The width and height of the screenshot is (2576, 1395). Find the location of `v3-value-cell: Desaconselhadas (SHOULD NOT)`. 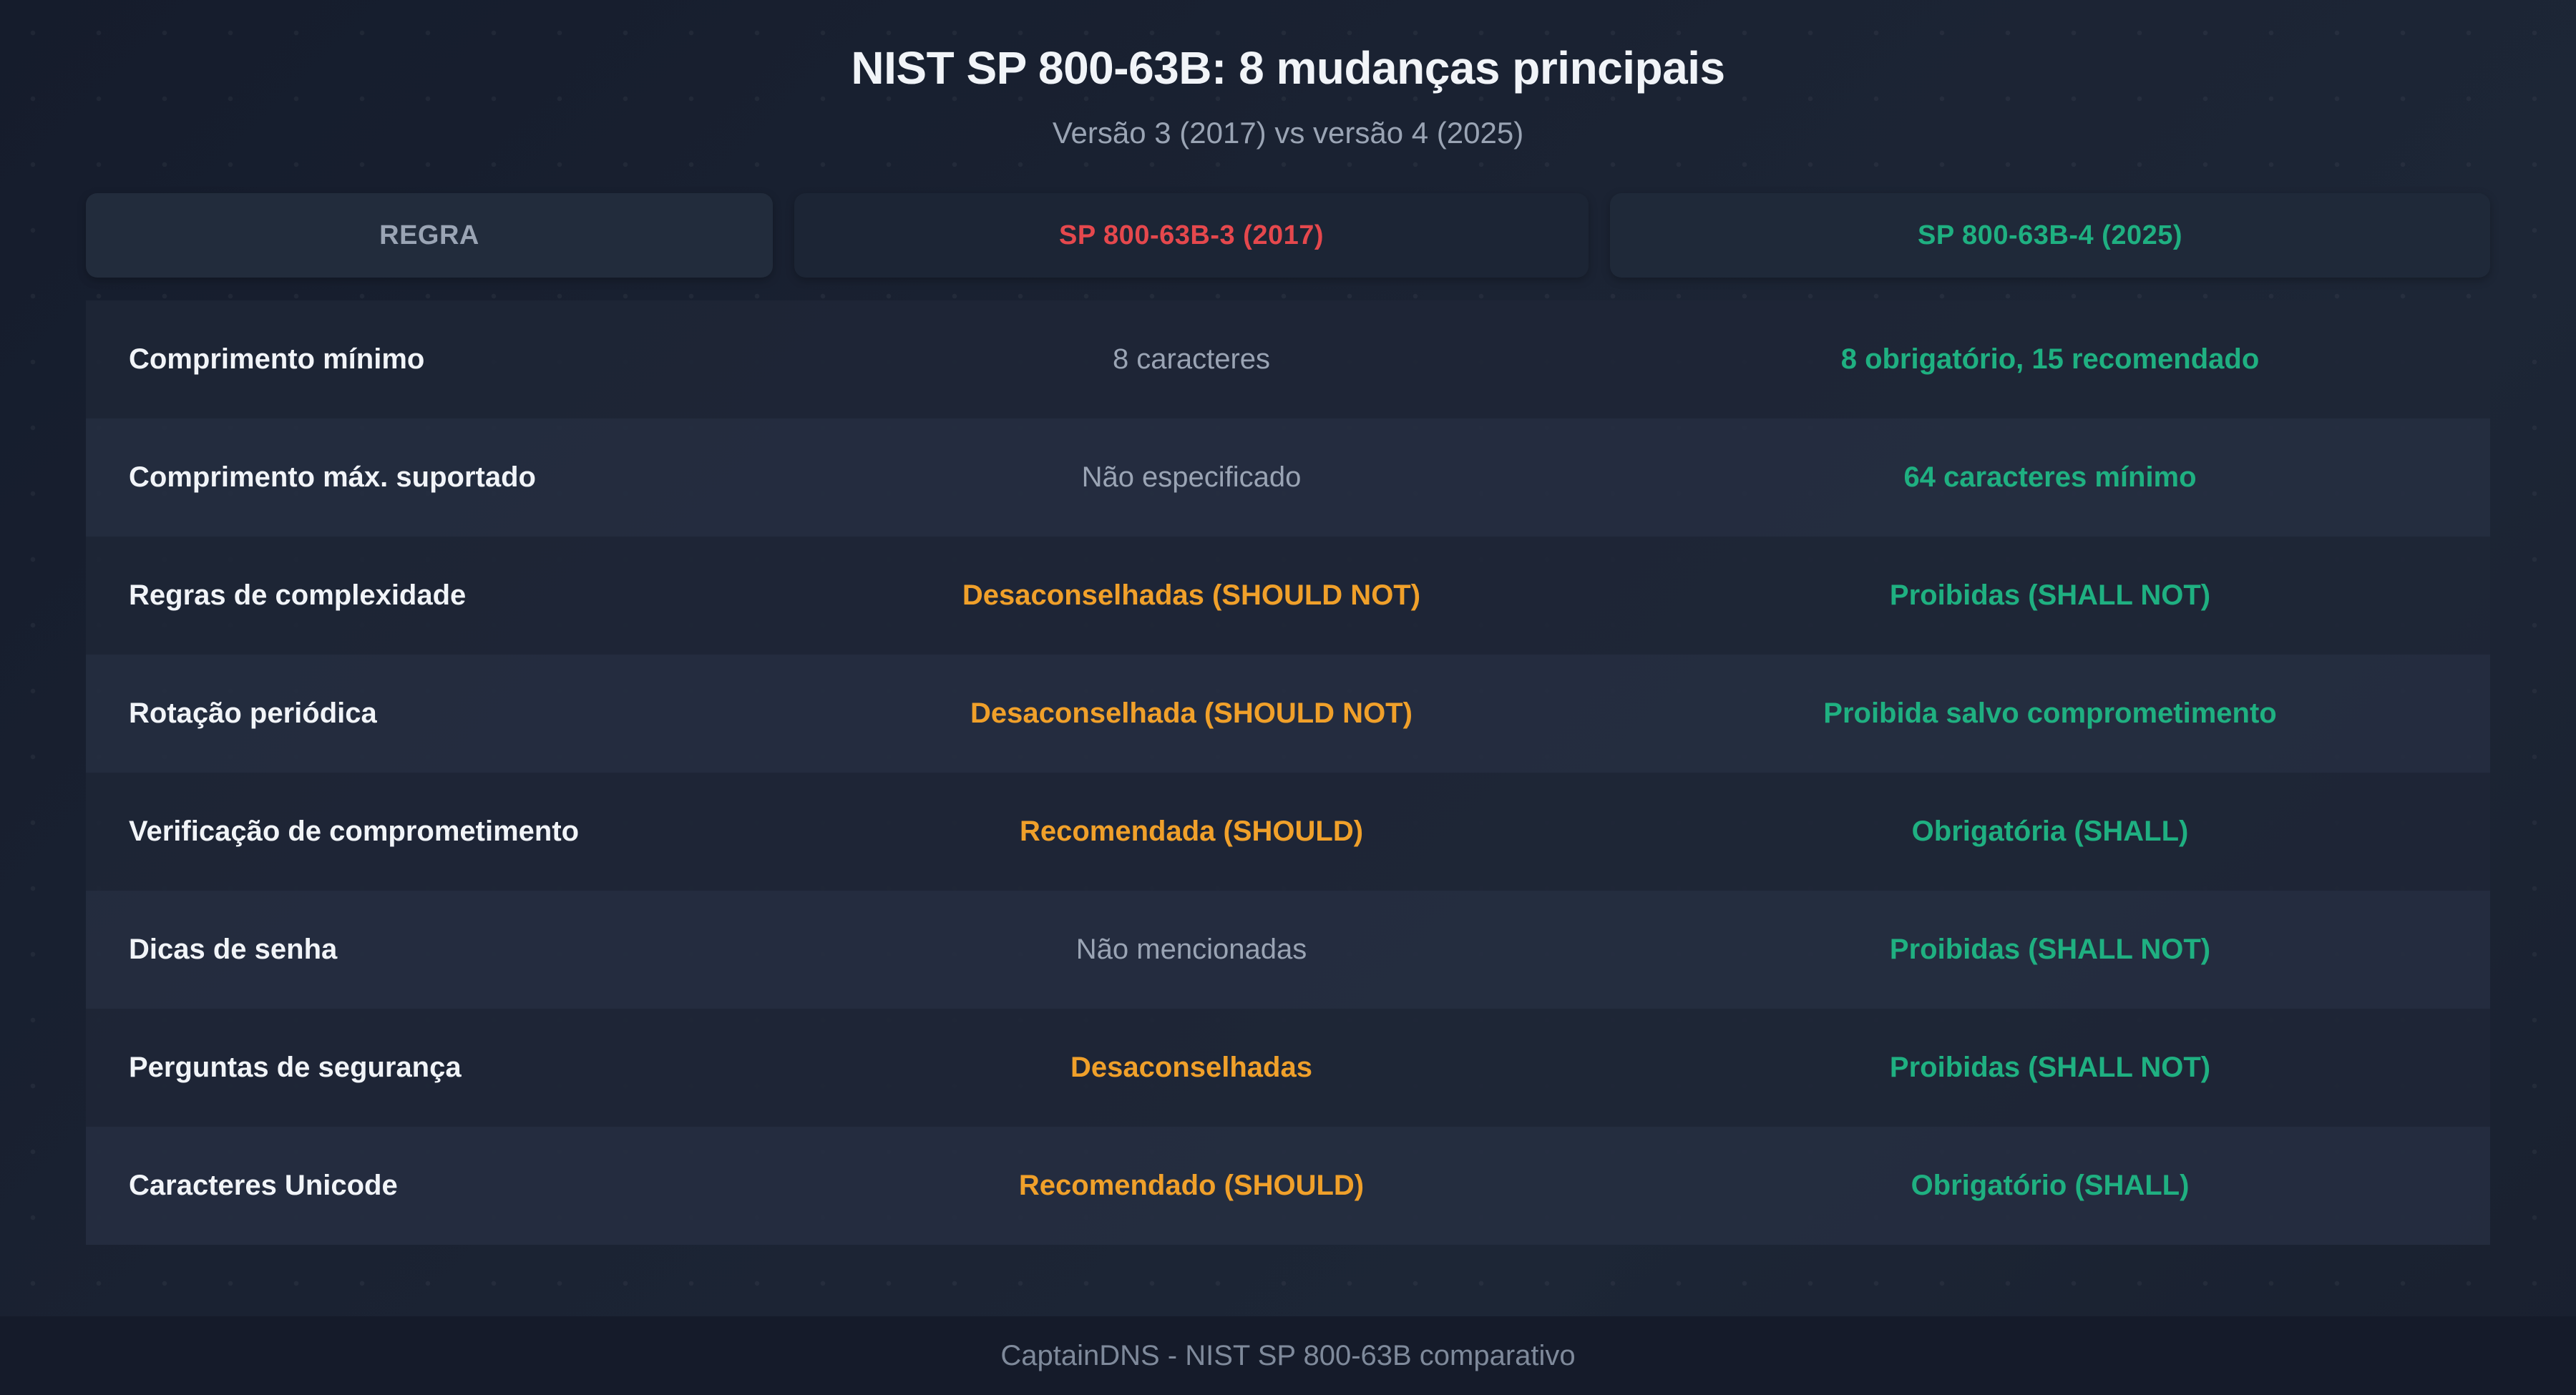

v3-value-cell: Desaconselhadas (SHOULD NOT) is located at coordinates (1191, 595).